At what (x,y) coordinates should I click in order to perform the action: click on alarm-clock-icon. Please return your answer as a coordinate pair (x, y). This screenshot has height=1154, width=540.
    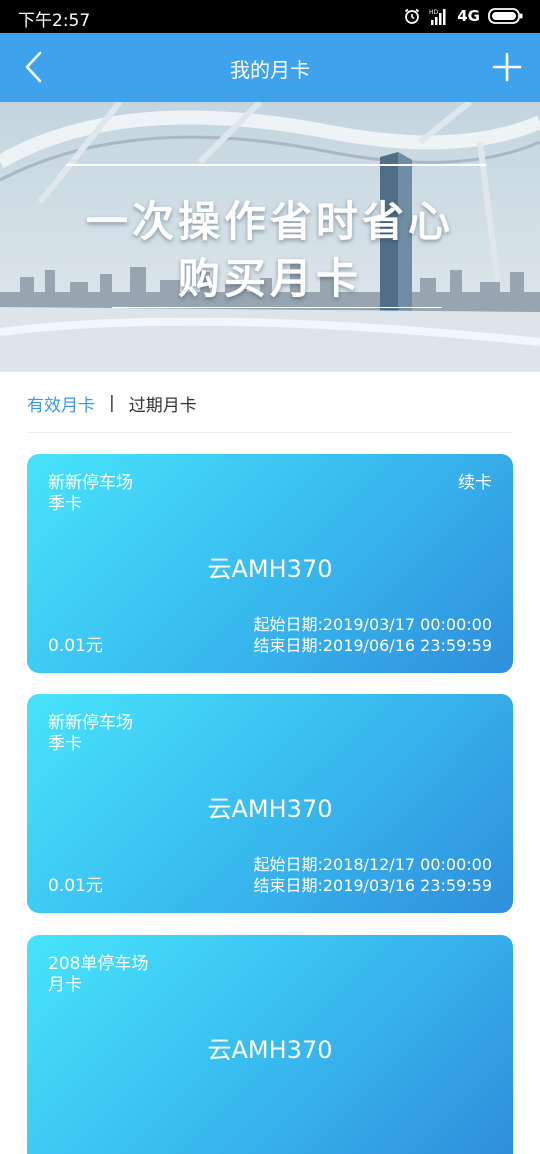
    Looking at the image, I should click on (412, 16).